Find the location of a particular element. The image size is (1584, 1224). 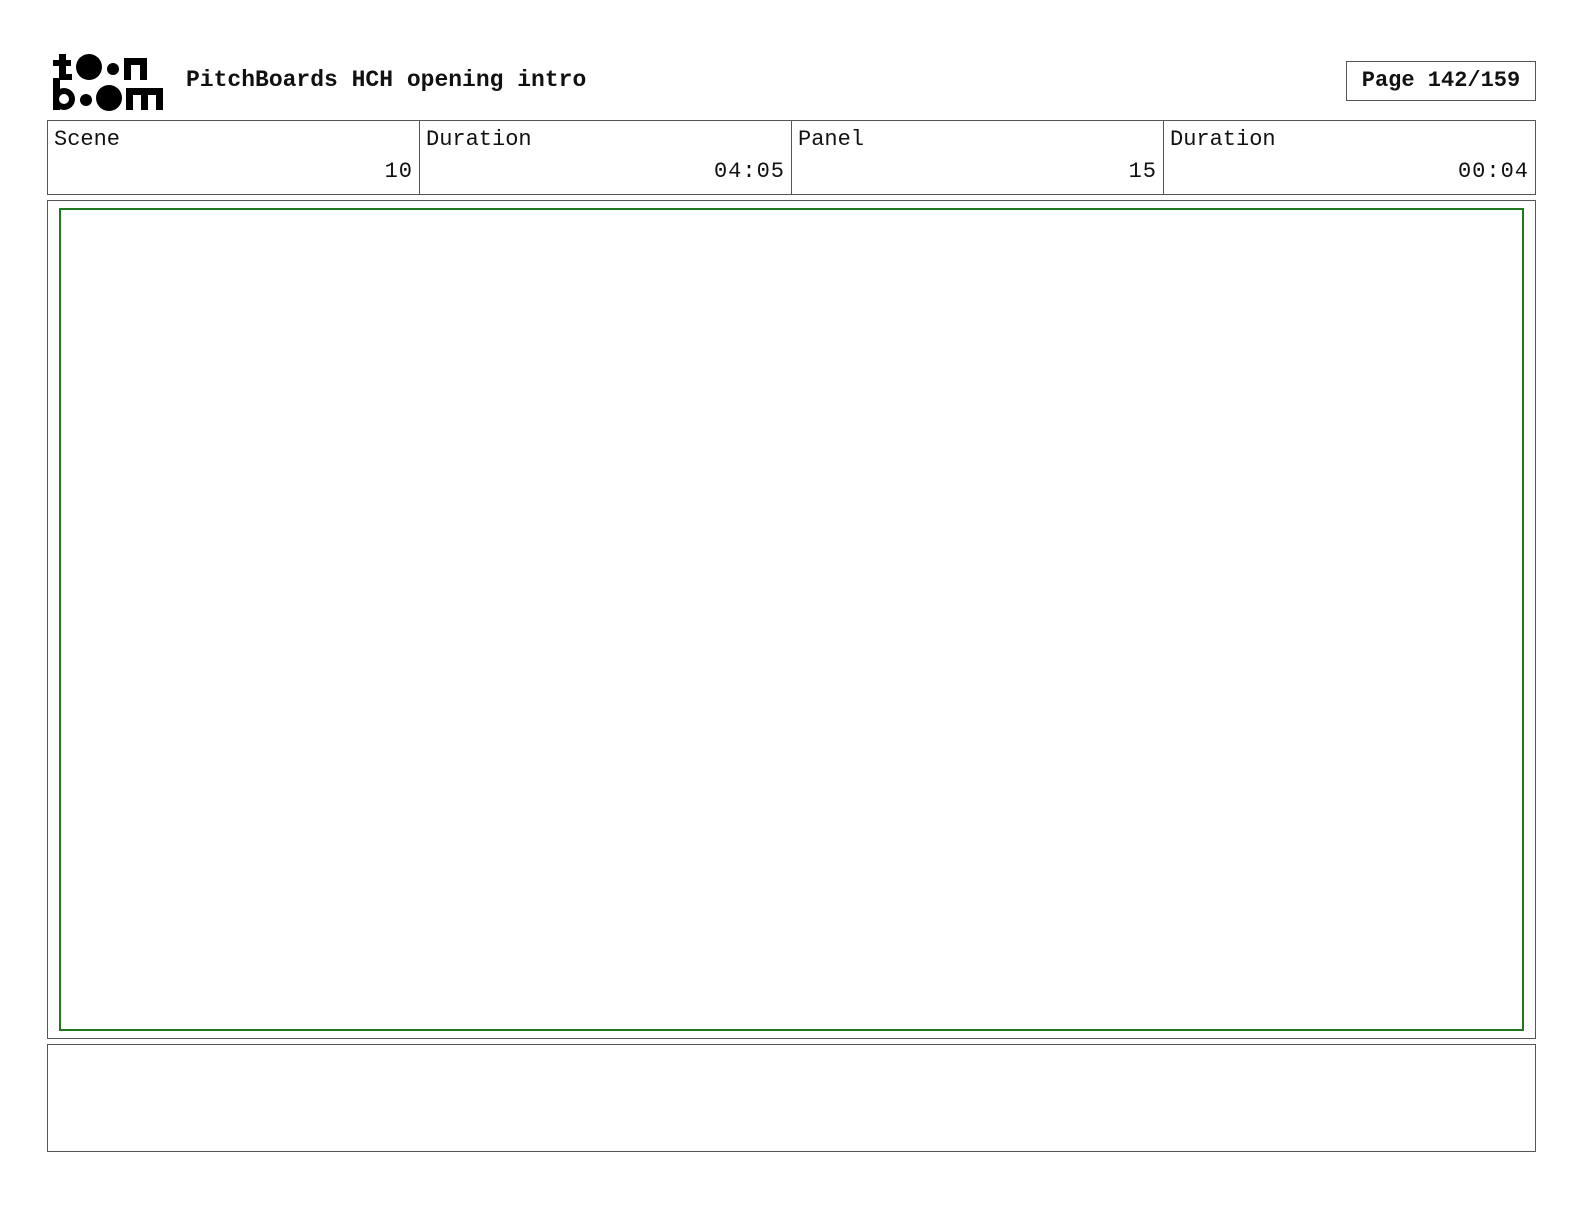

document-title: PitchBoards HCH opening intro is located at coordinates (386, 80).